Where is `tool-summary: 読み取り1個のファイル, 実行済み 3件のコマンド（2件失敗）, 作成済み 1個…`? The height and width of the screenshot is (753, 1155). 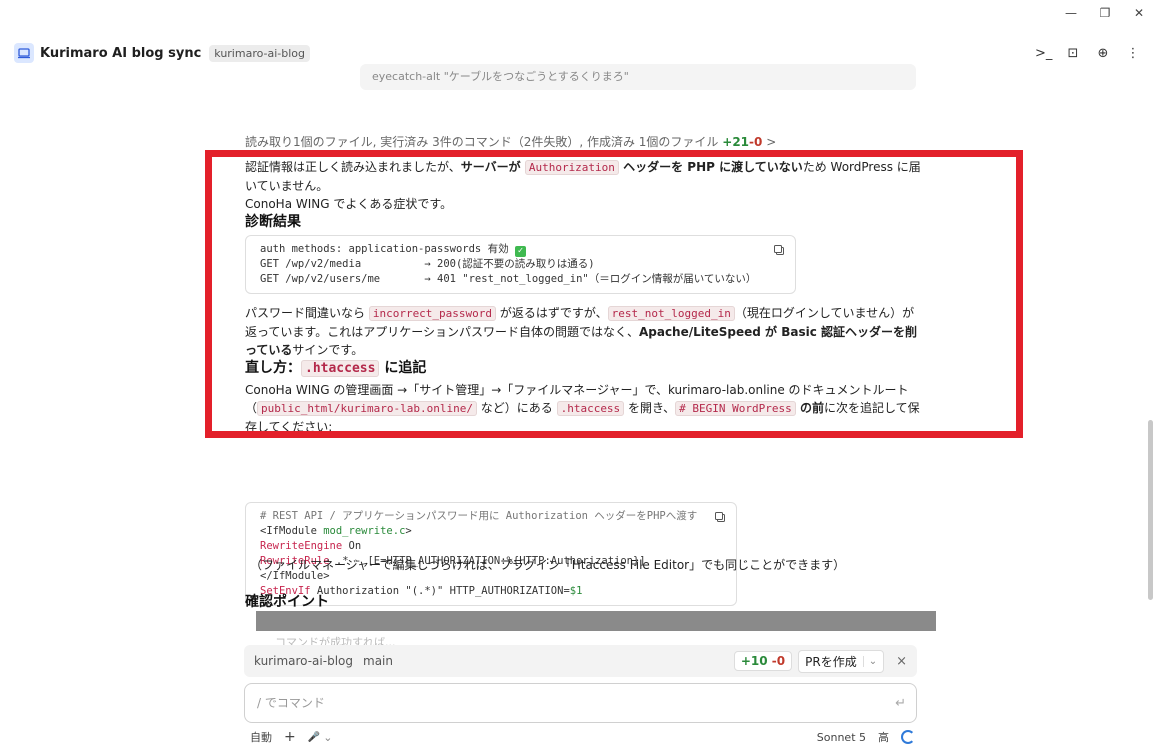 tool-summary: 読み取り1個のファイル, 実行済み 3件のコマンド（2件失敗）, 作成済み 1個… is located at coordinates (510, 141).